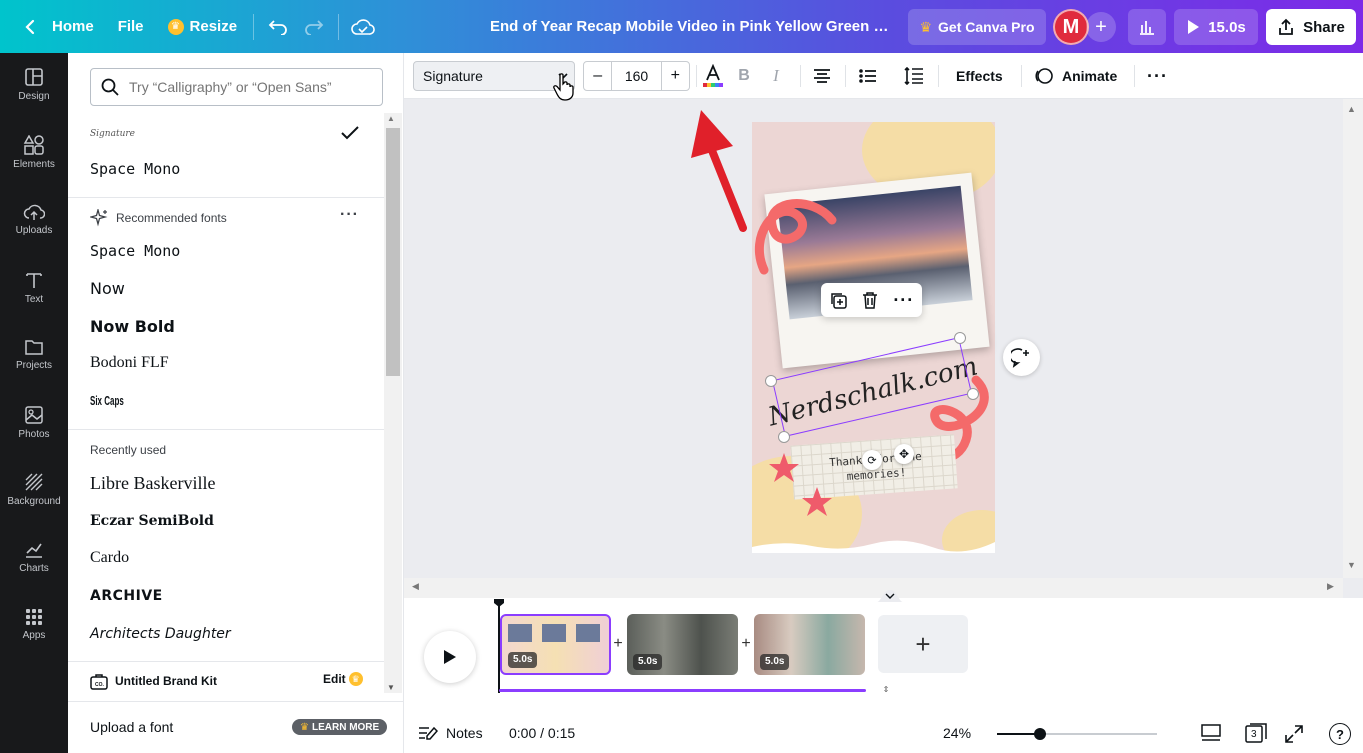  What do you see at coordinates (1040, 734) in the screenshot?
I see `zoom-slider-knob` at bounding box center [1040, 734].